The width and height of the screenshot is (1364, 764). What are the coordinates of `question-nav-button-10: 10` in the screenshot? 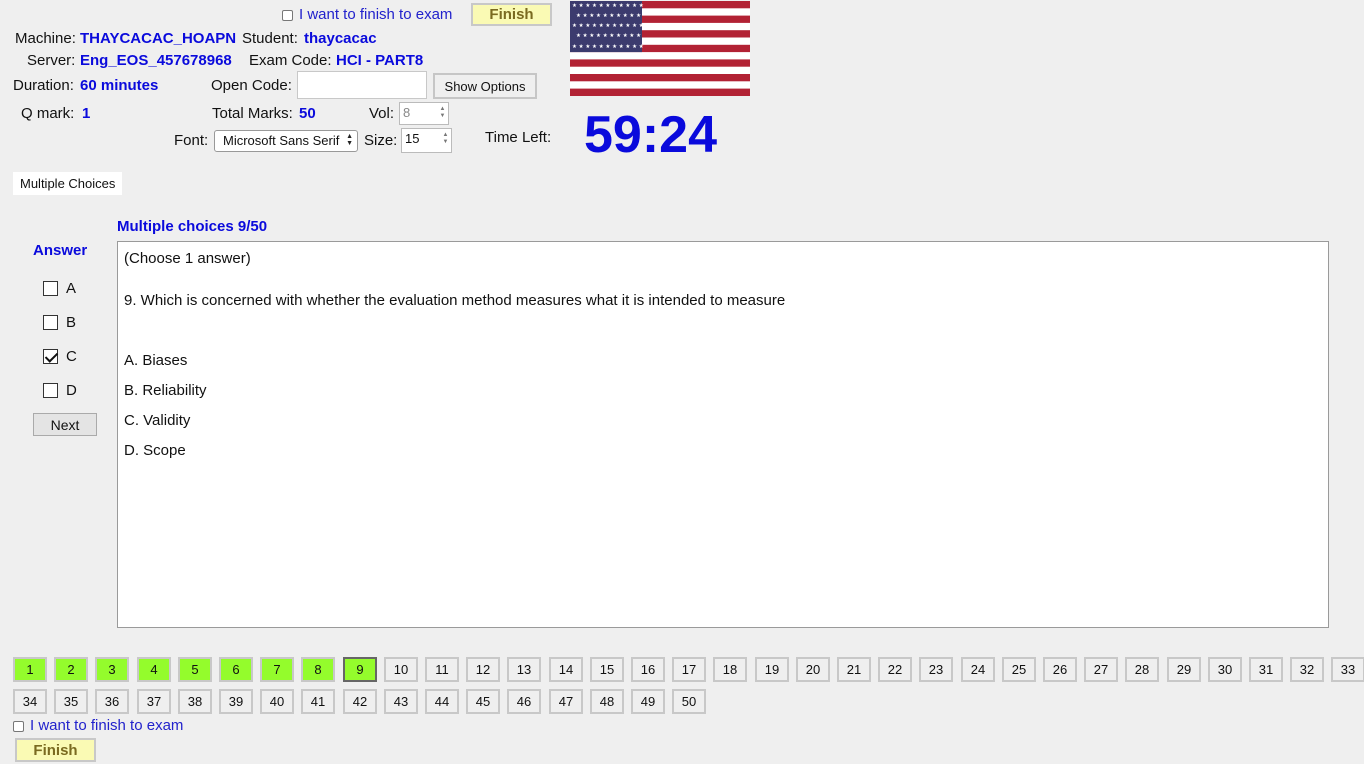 It's located at (401, 669).